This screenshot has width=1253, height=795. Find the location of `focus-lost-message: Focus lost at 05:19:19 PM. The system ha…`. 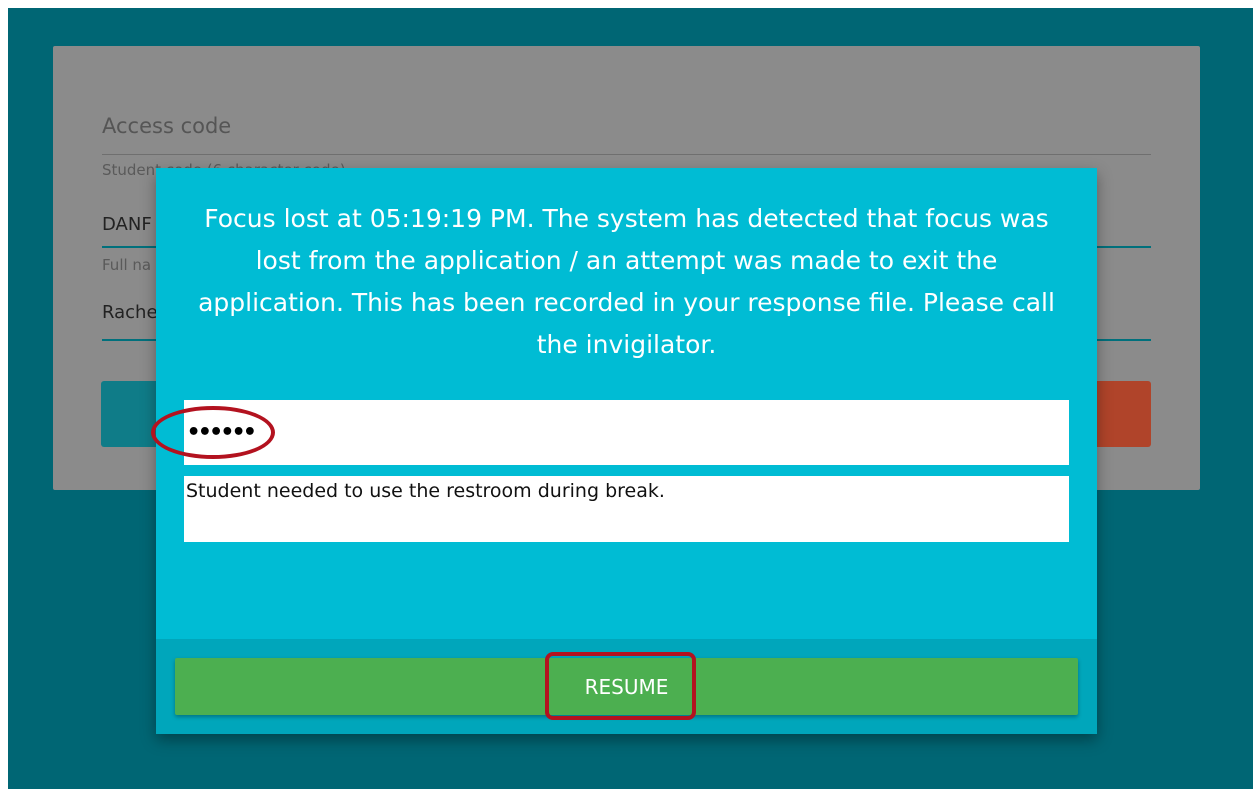

focus-lost-message: Focus lost at 05:19:19 PM. The system ha… is located at coordinates (626, 281).